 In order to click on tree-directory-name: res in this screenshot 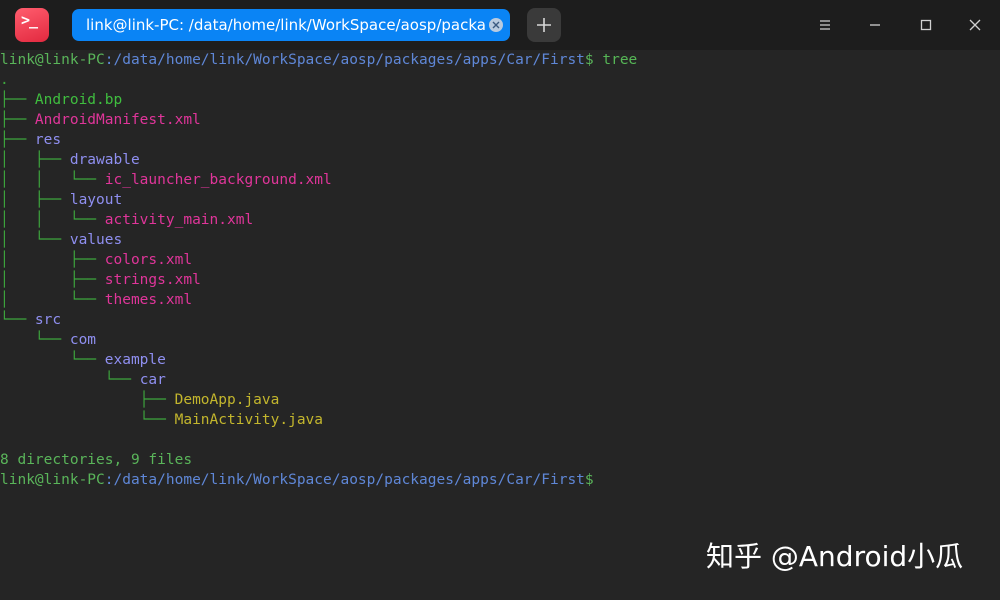, I will do `click(48, 140)`.